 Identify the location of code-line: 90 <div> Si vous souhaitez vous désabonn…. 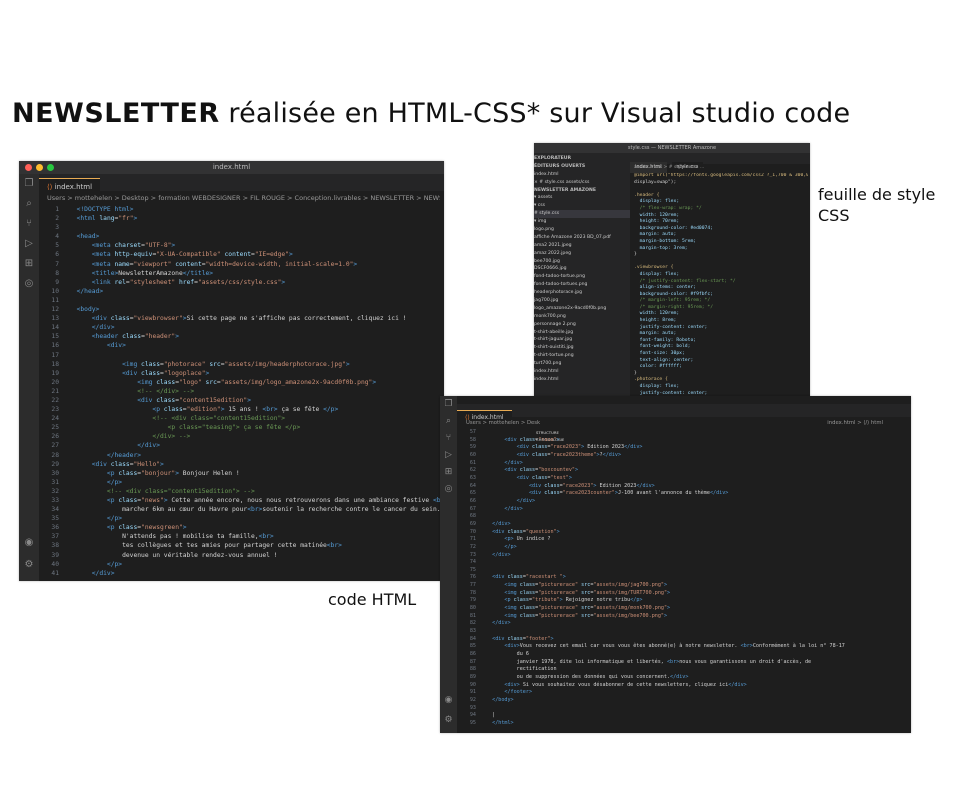
(685, 686).